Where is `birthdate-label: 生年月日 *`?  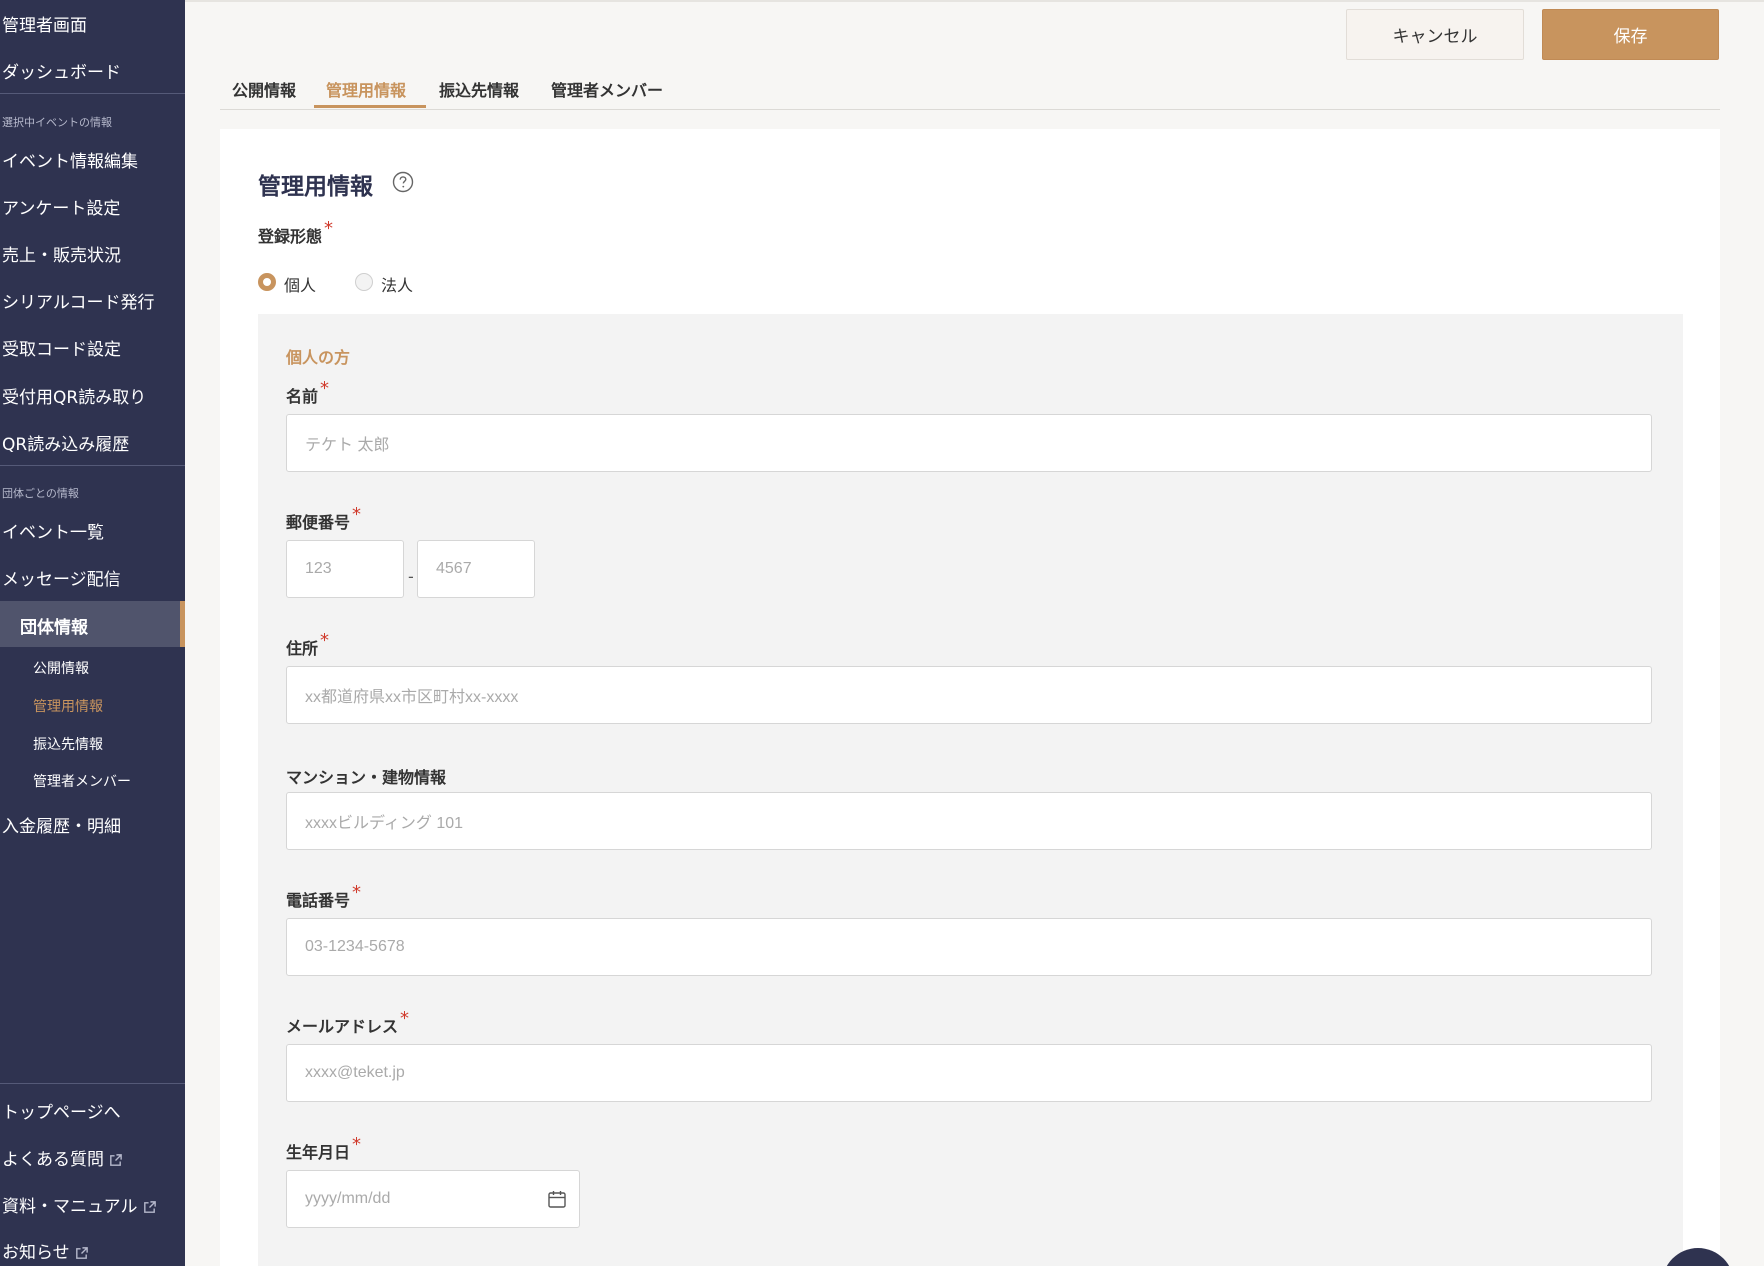
birthdate-label: 生年月日 * is located at coordinates (323, 1148).